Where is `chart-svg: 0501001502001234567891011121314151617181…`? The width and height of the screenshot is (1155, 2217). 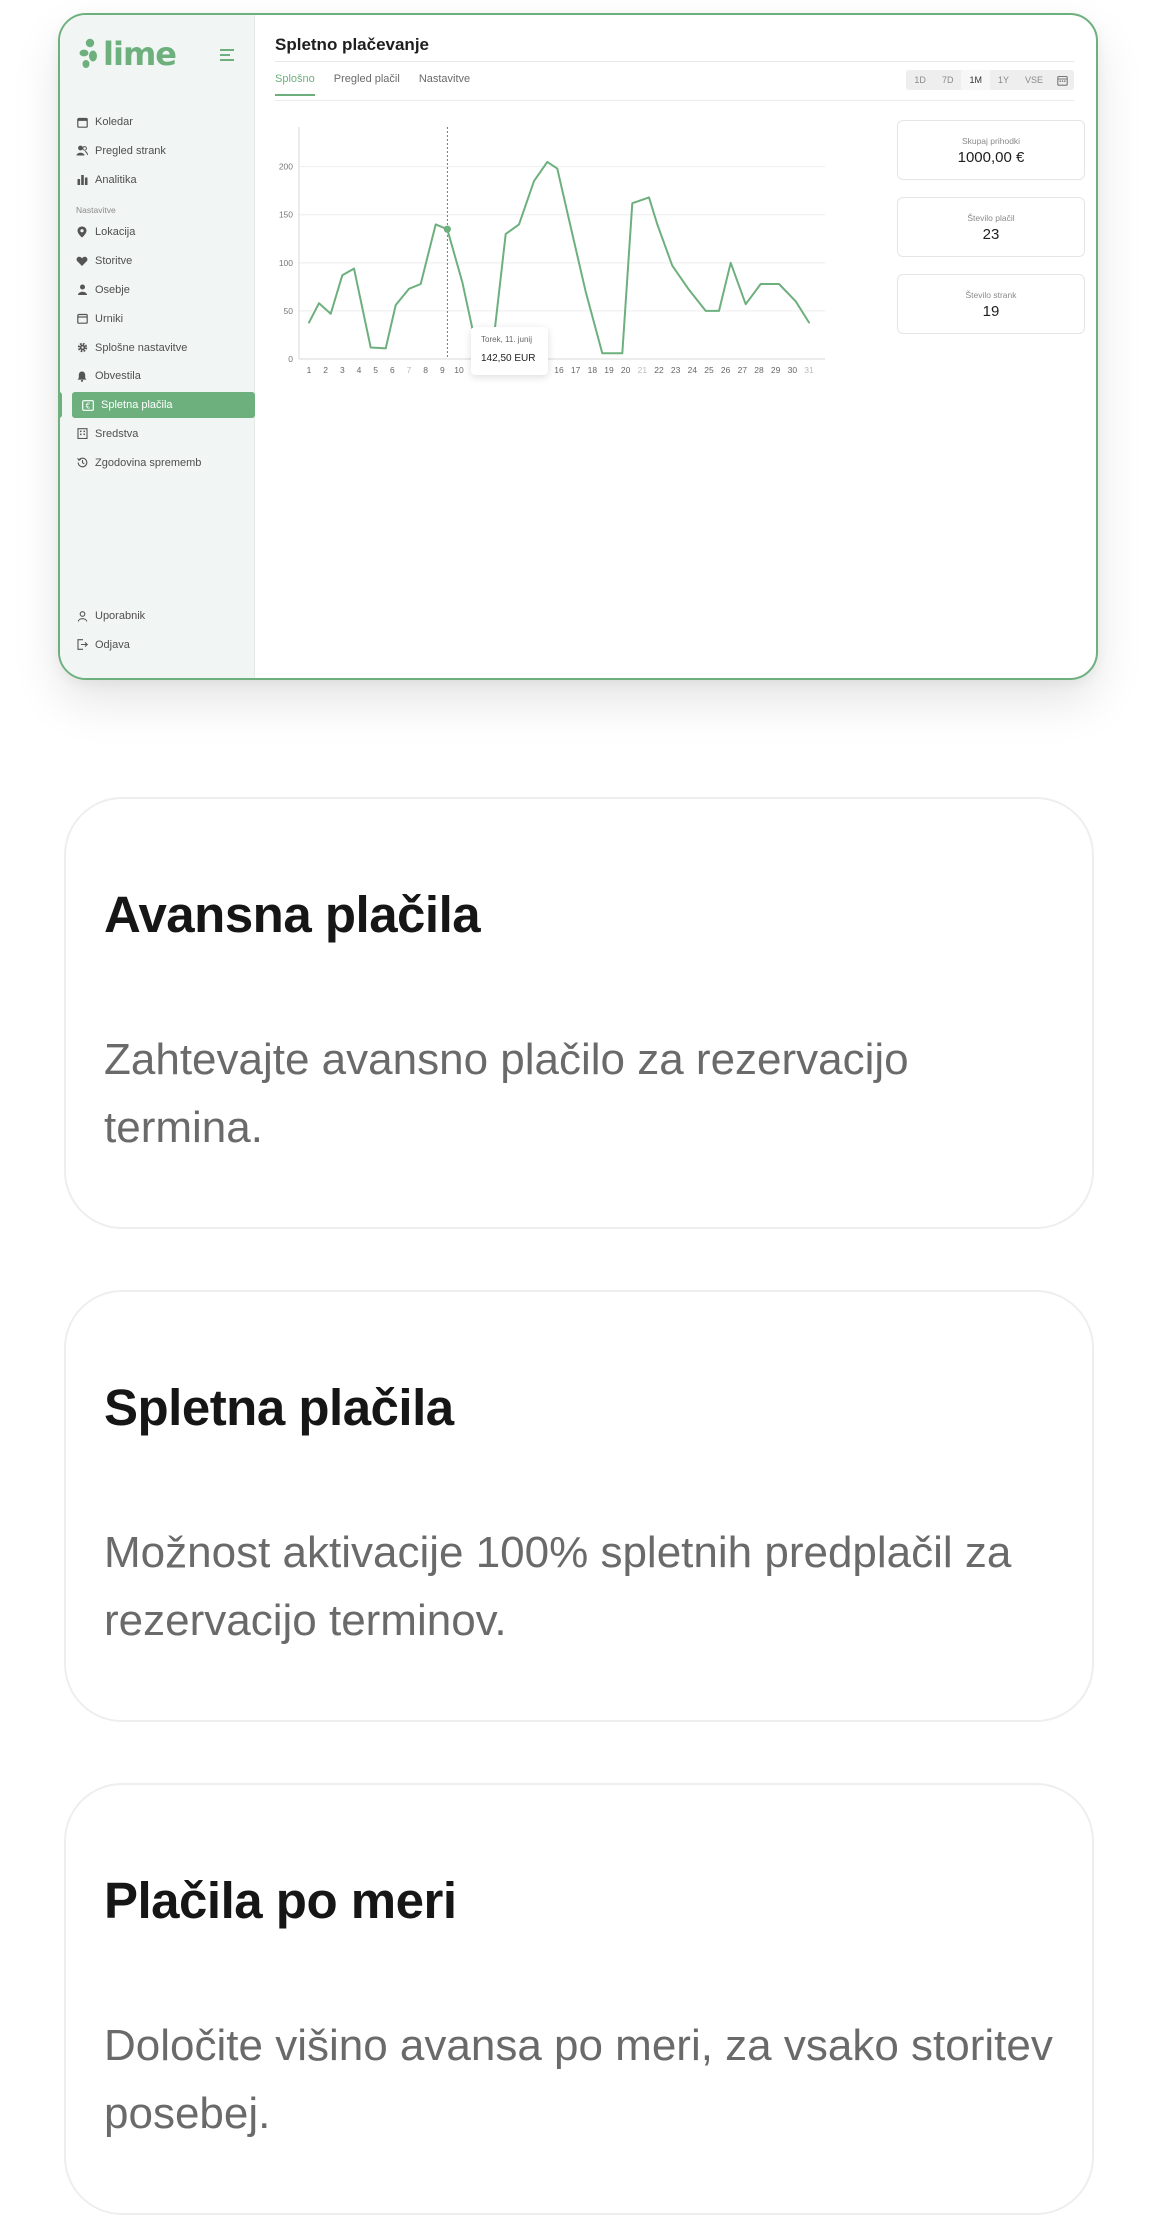 chart-svg: 0501001502001234567891011121314151617181… is located at coordinates (552, 251).